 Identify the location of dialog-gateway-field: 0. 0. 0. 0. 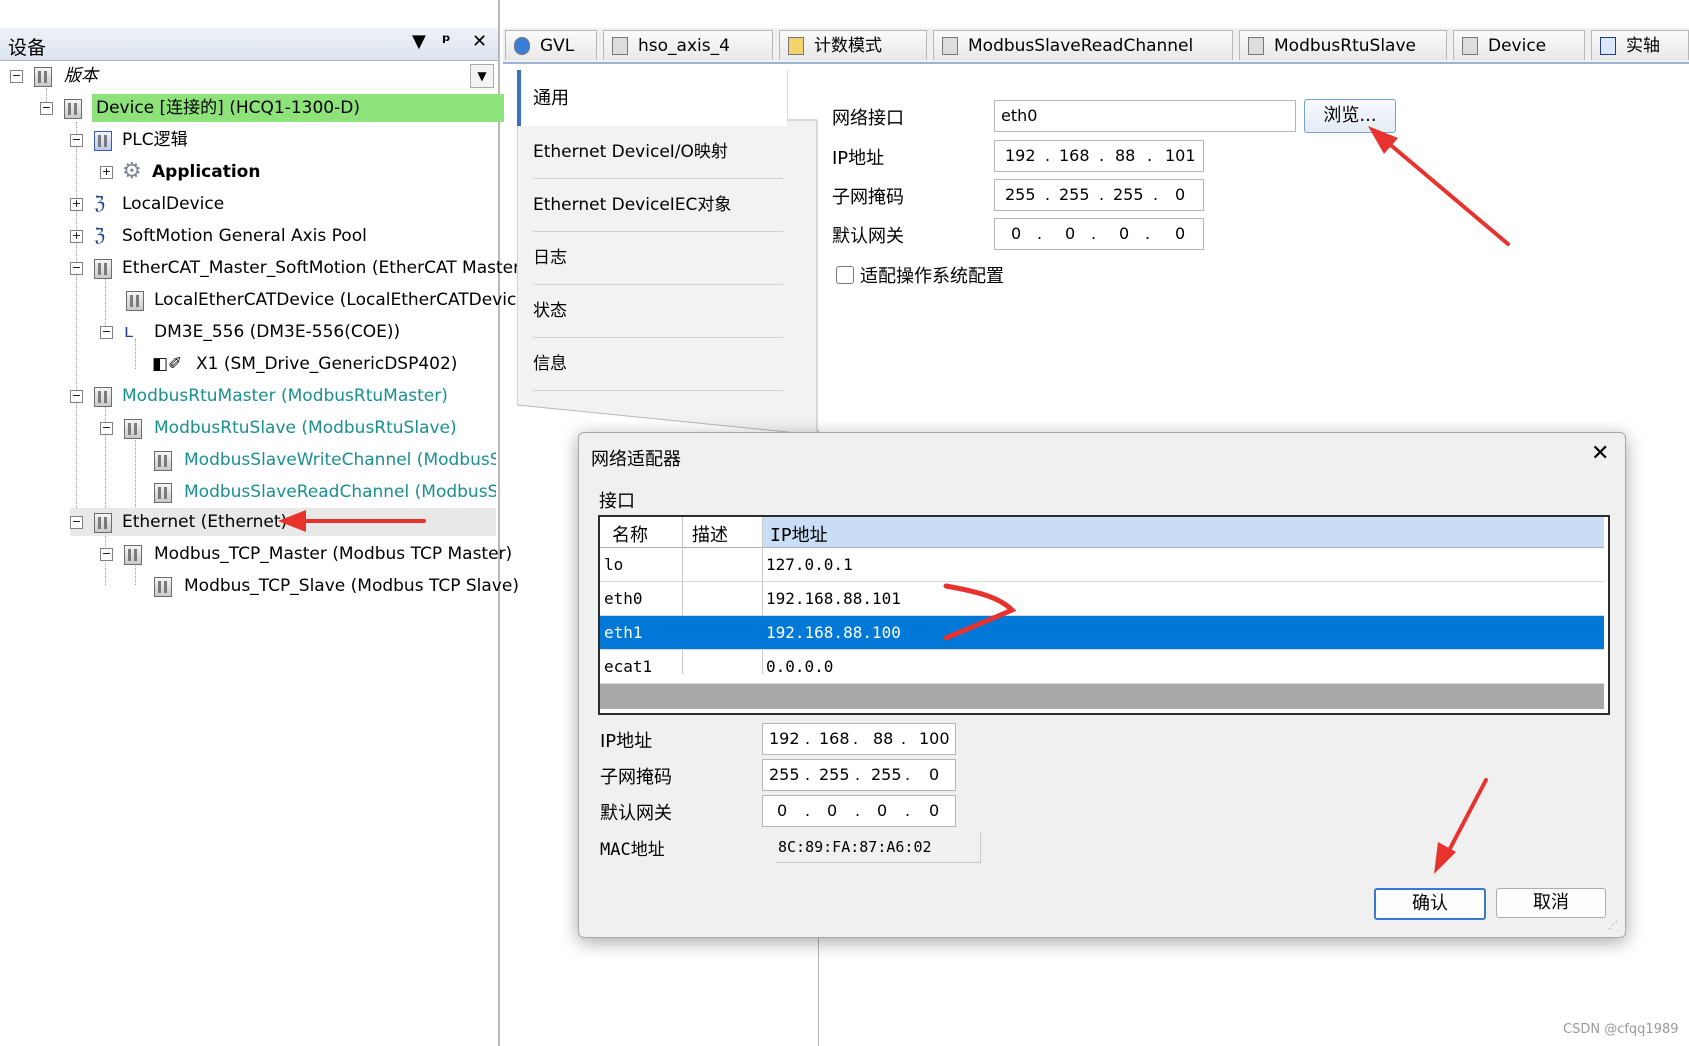
(859, 811).